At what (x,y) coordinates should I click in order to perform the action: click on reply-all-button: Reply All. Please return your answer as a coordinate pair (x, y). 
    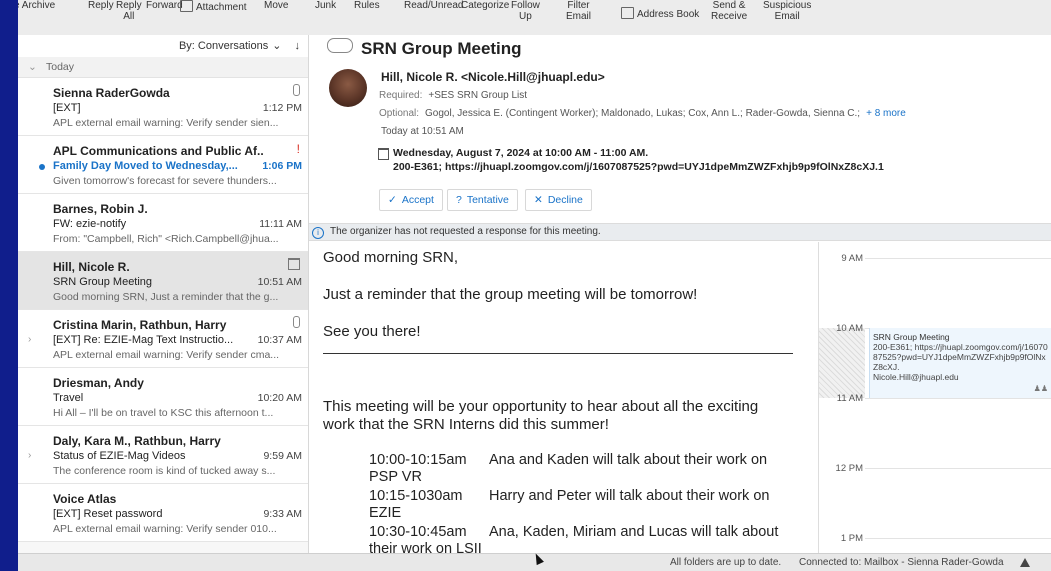
    Looking at the image, I should click on (129, 11).